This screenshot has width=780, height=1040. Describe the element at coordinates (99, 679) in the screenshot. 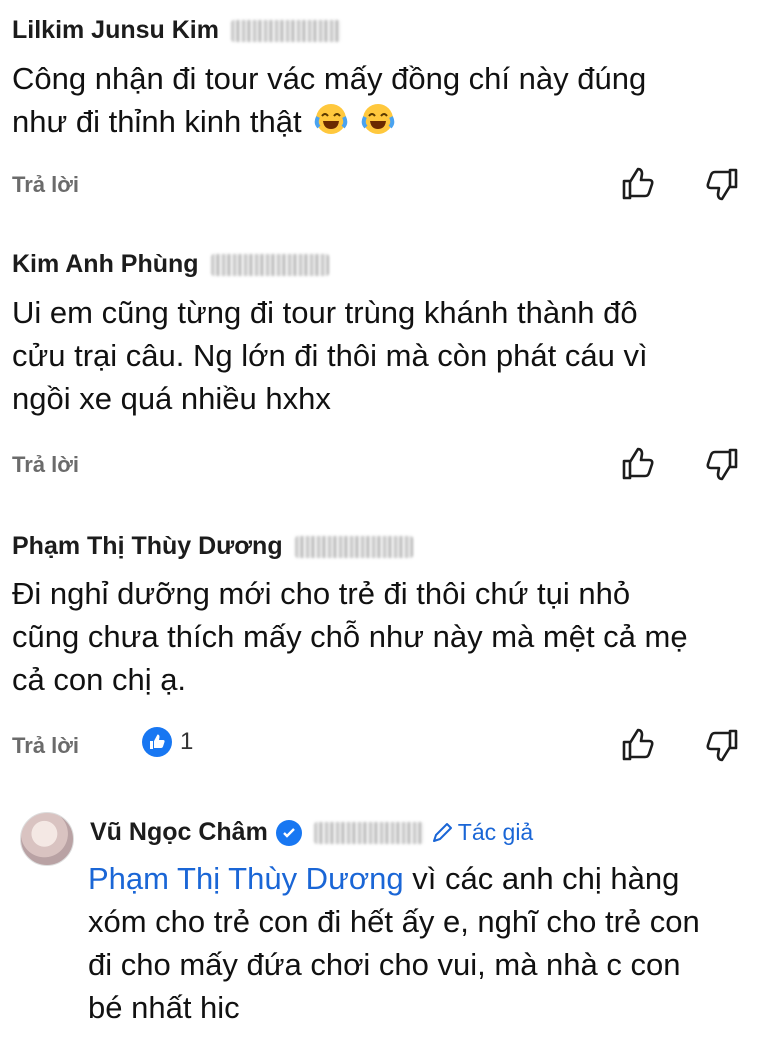

I see `comment-line: cả con chị ạ.` at that location.